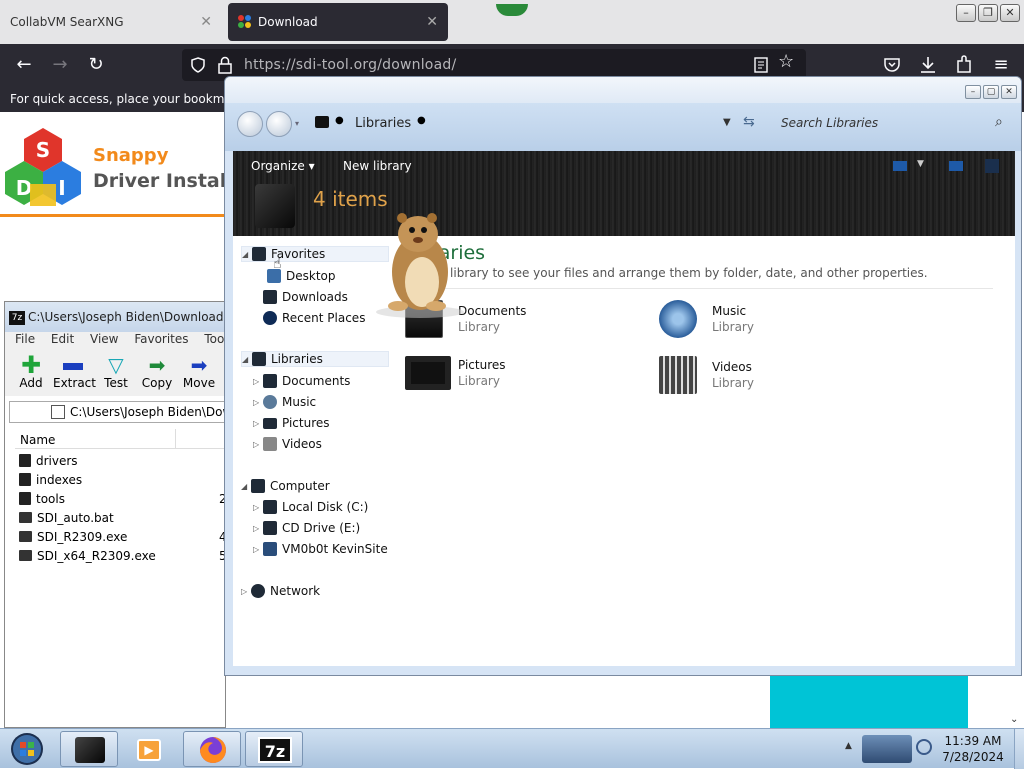 The height and width of the screenshot is (769, 1024). I want to click on table-row: drivers, so click(122, 460).